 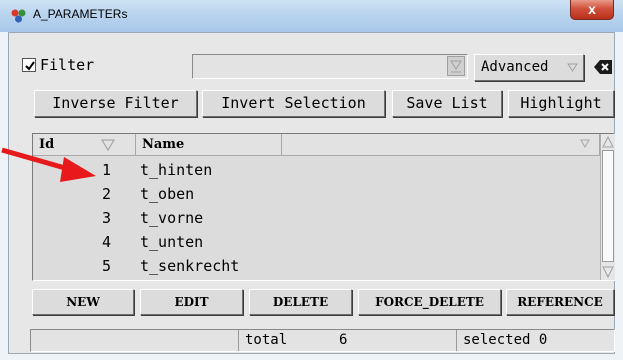 I want to click on scroll-up-icon, so click(x=608, y=142).